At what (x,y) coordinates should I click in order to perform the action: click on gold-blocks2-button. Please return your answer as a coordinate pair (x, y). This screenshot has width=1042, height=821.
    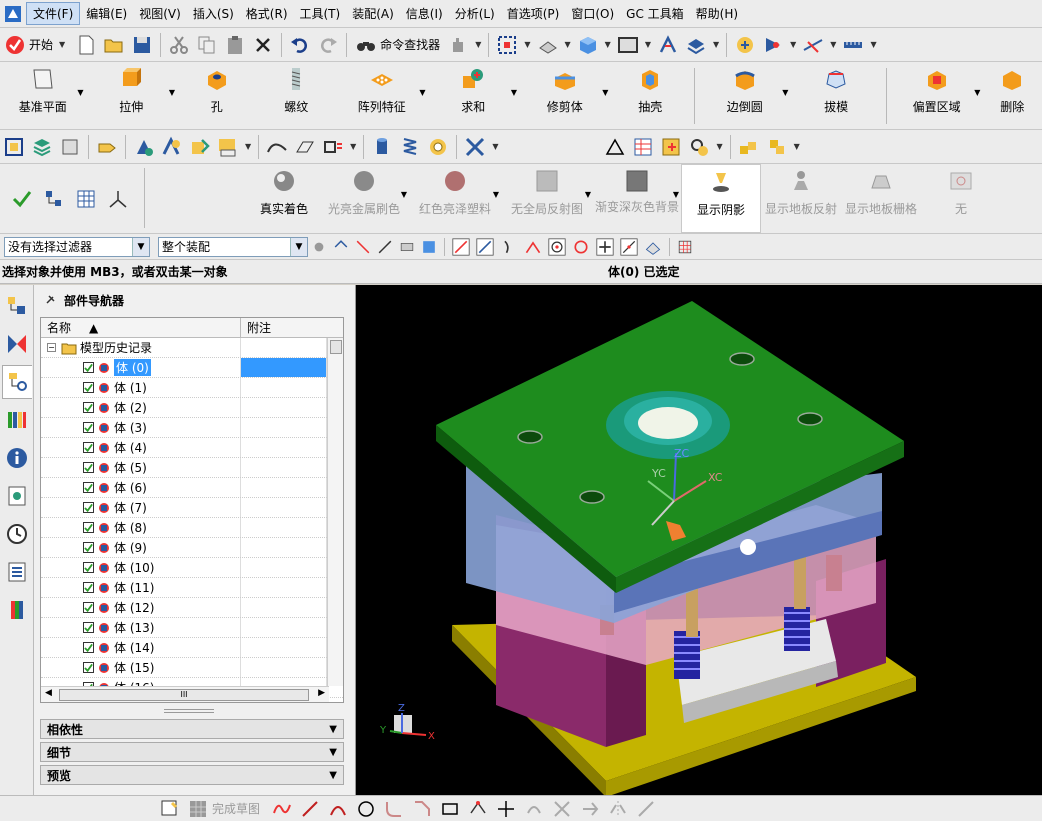
    Looking at the image, I should click on (777, 147).